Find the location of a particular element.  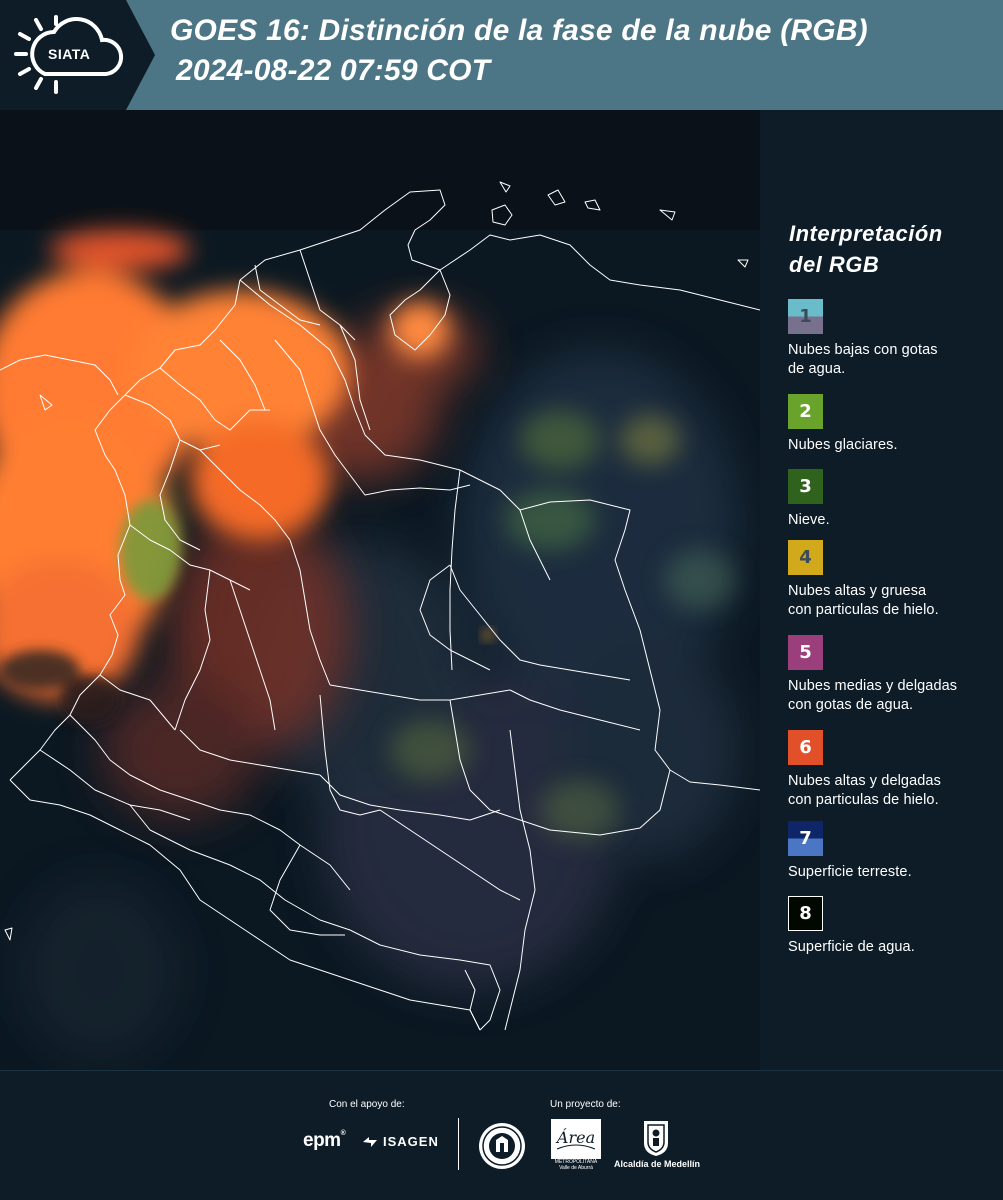

legend-label-line1: Nubes altas y delgadas is located at coordinates (864, 781).